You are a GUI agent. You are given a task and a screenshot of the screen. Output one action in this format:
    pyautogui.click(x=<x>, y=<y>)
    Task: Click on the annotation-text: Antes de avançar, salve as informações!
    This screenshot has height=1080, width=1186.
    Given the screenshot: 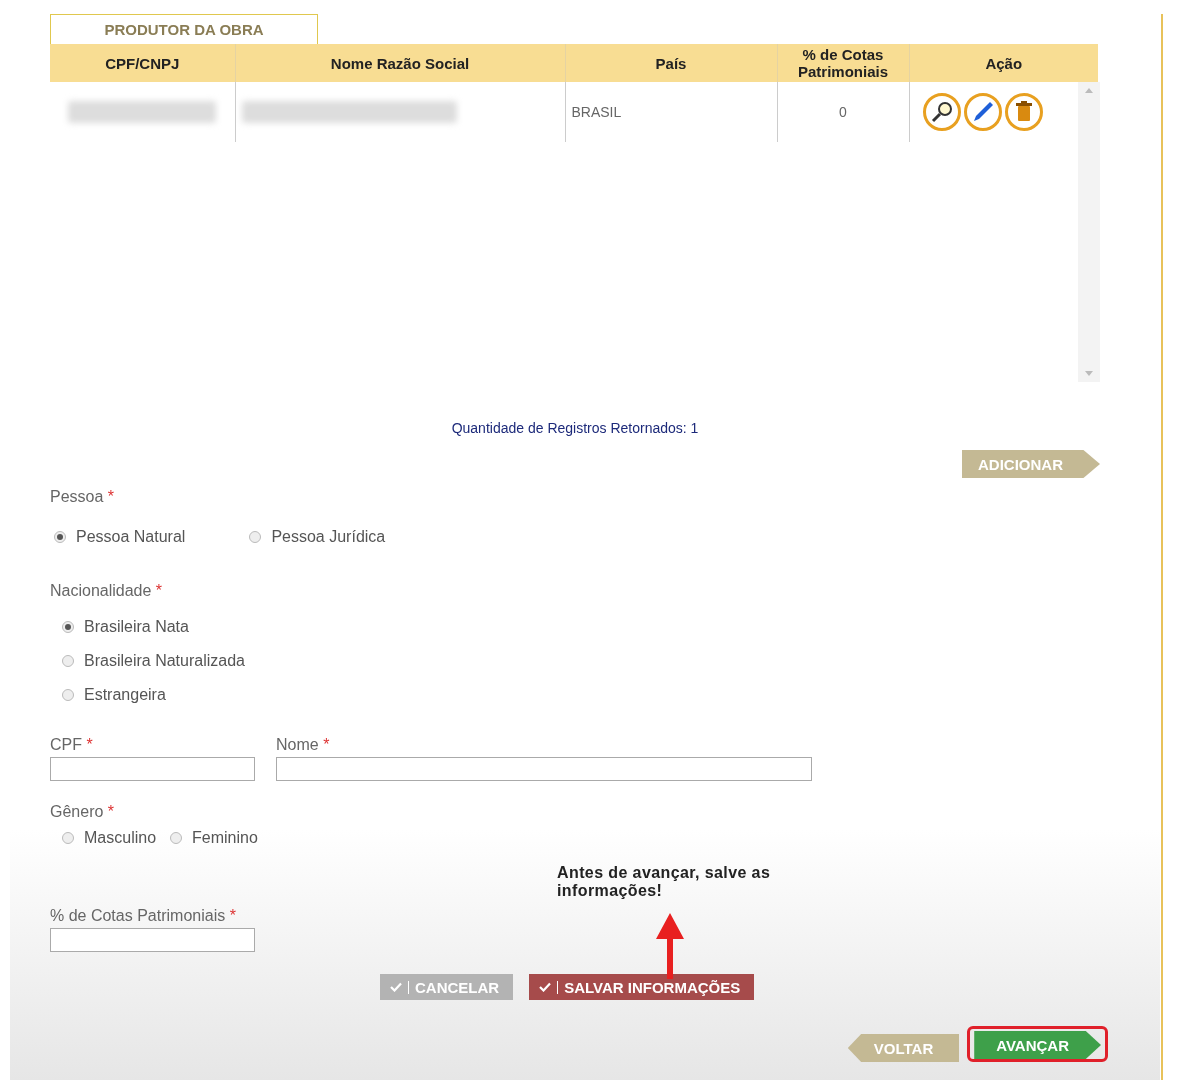 What is the action you would take?
    pyautogui.click(x=664, y=882)
    